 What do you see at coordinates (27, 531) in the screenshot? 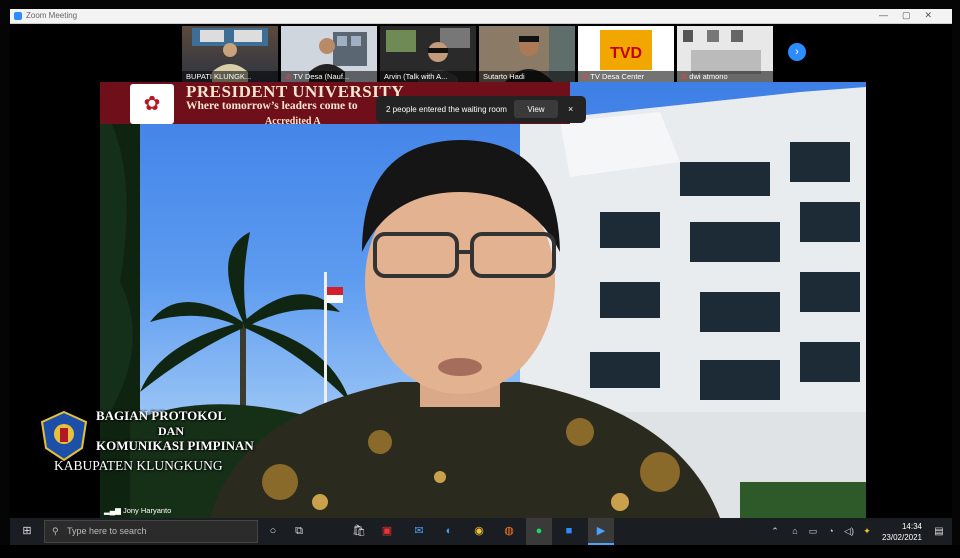
I see `windows-start-icon: ⊞` at bounding box center [27, 531].